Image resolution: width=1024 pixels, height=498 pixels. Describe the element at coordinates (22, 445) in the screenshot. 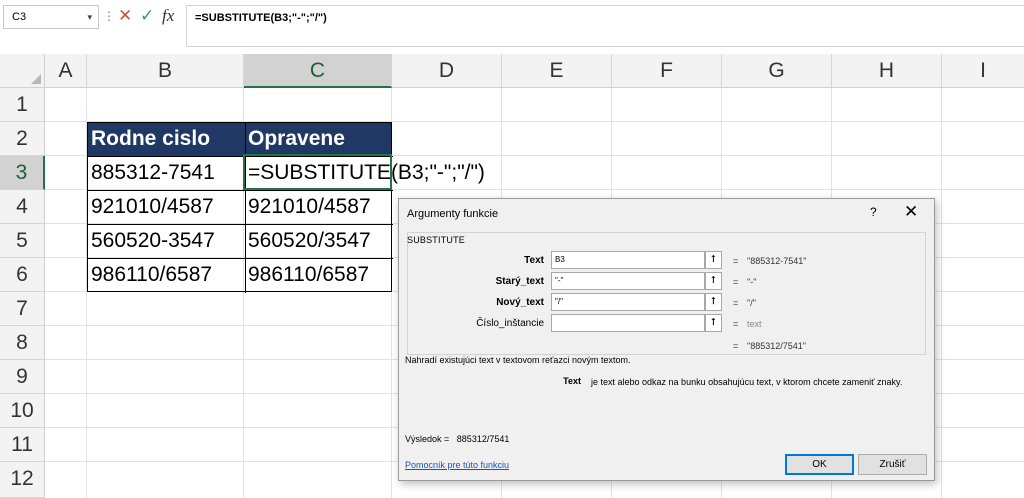

I see `row-header-11: 11` at that location.